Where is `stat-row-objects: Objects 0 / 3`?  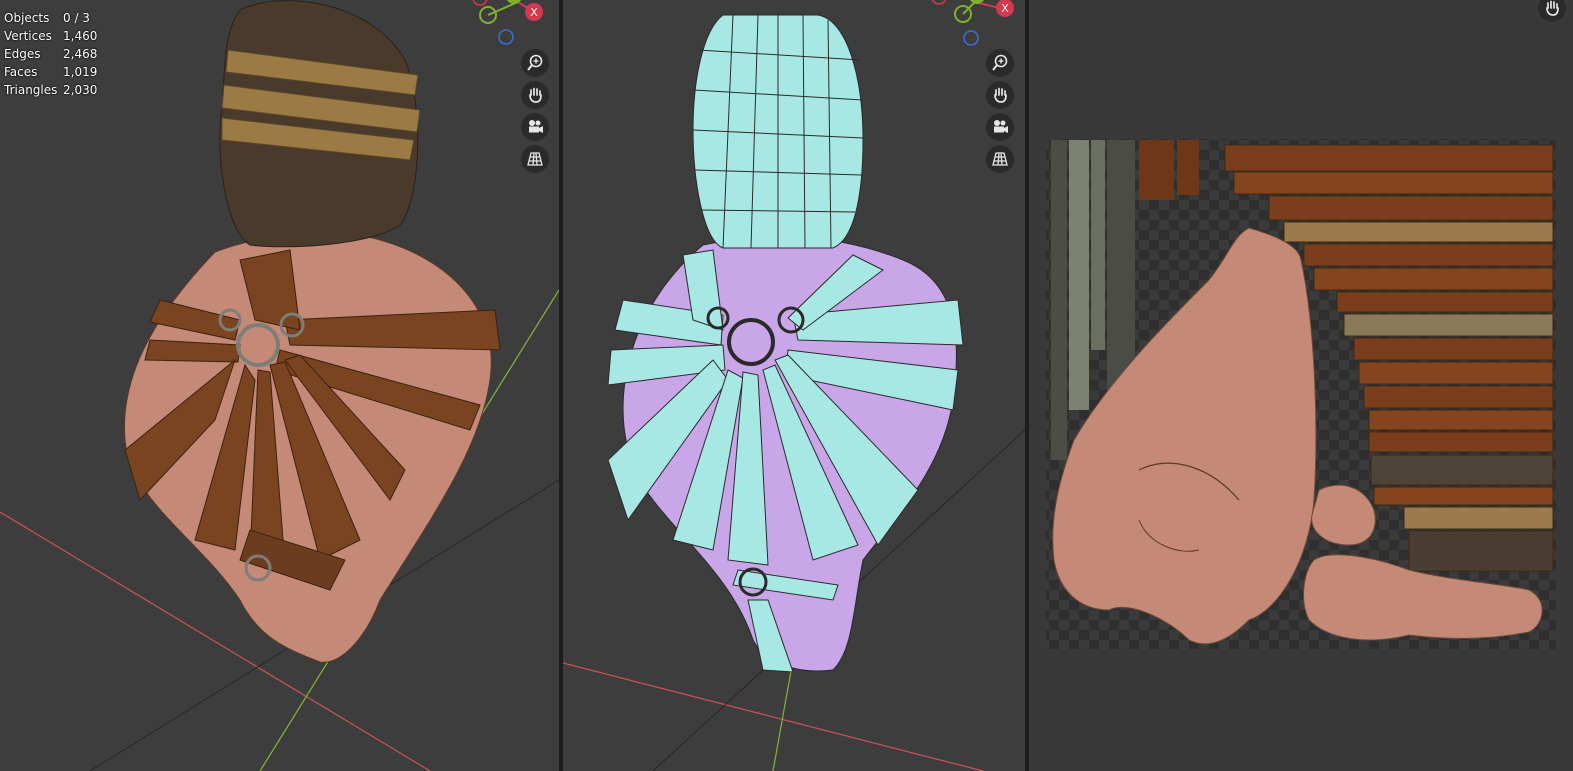 stat-row-objects: Objects 0 / 3 is located at coordinates (50, 18).